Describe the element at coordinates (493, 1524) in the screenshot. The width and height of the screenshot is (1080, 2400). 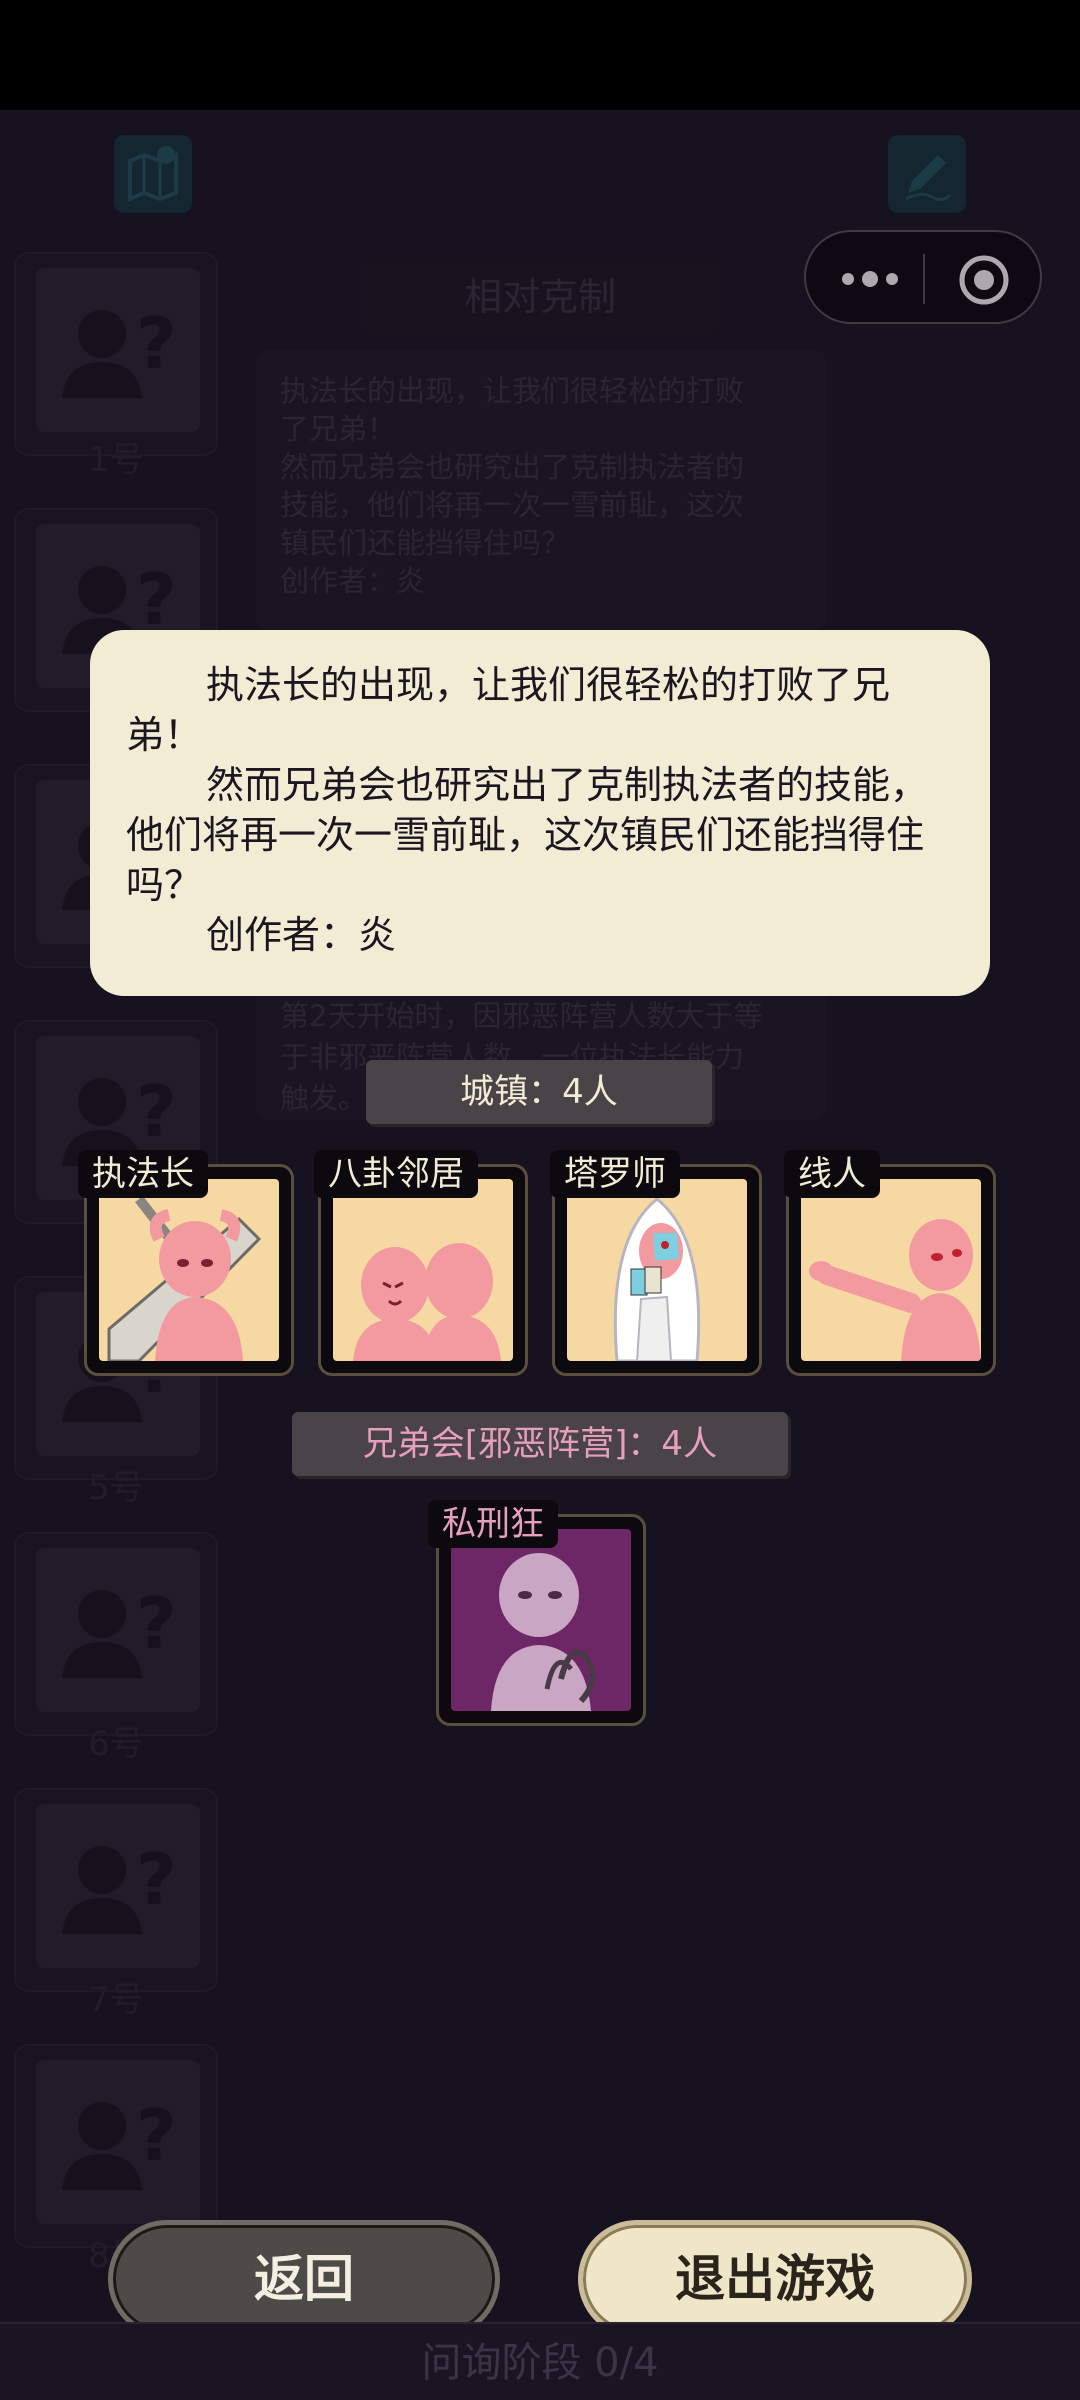
I see `role-name: 私刑狂` at that location.